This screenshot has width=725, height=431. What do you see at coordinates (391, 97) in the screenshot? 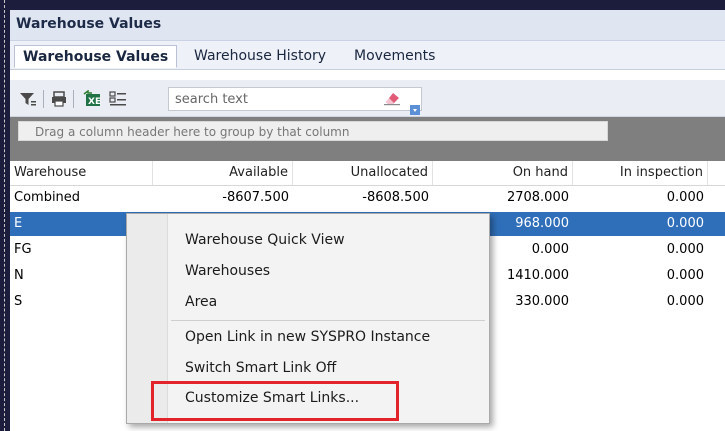
I see `eraser-icon` at bounding box center [391, 97].